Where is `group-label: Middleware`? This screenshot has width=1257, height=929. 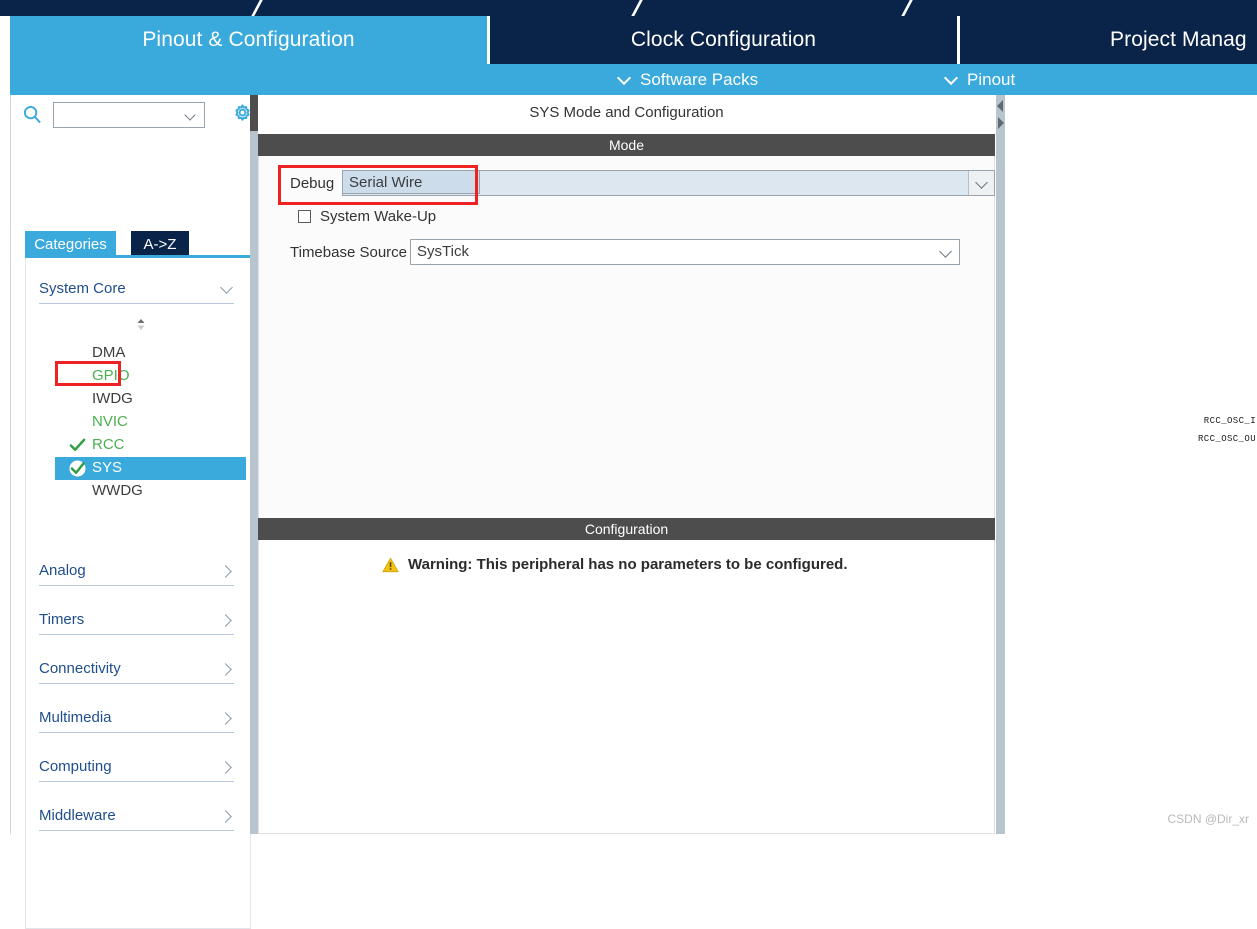 group-label: Middleware is located at coordinates (77, 815).